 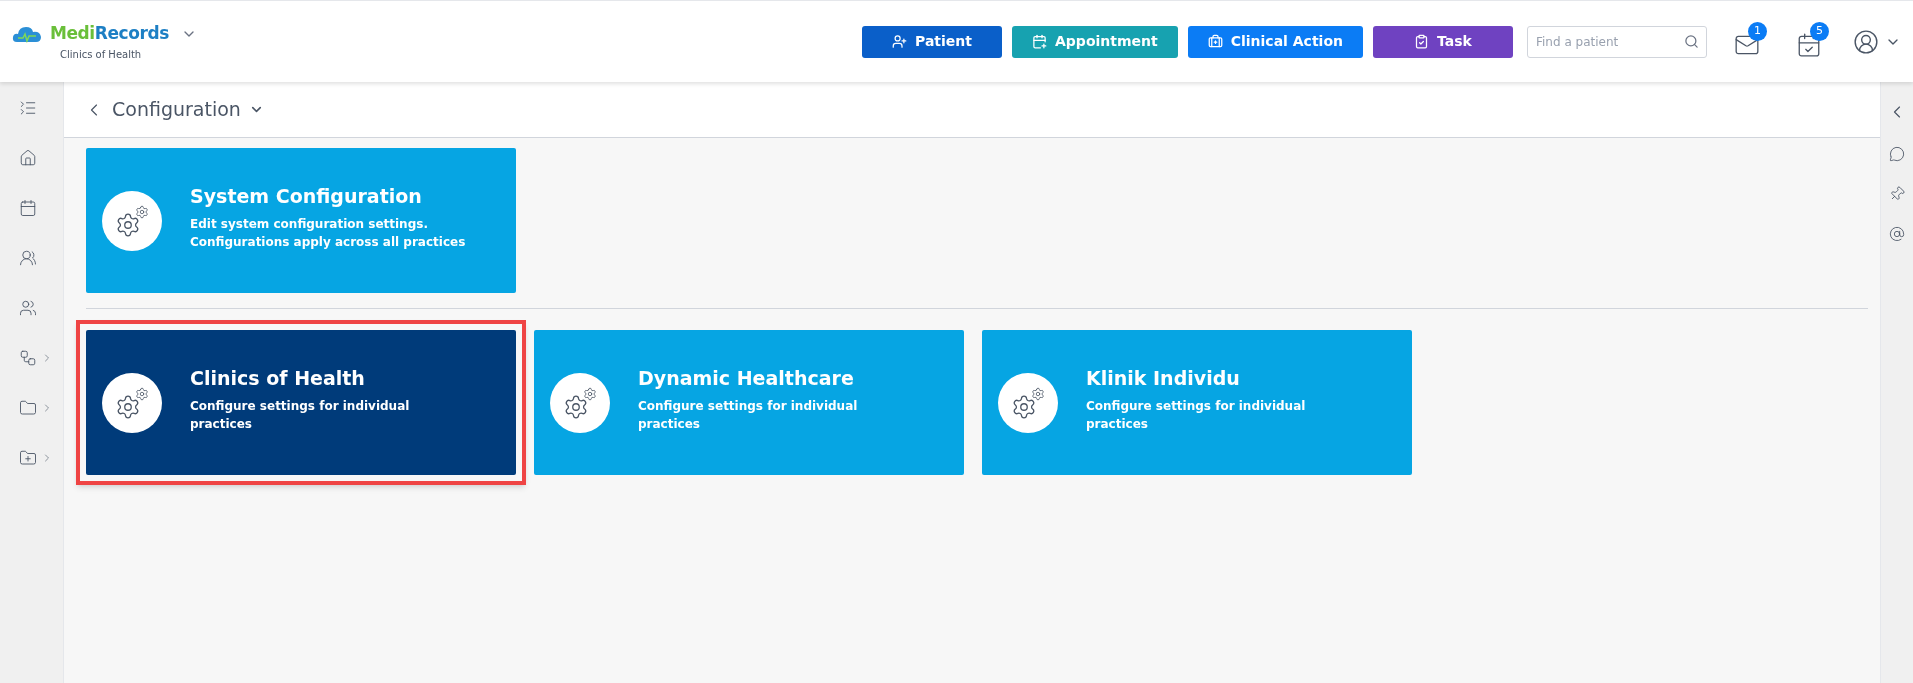 I want to click on clipboard-check-icon, so click(x=1422, y=41).